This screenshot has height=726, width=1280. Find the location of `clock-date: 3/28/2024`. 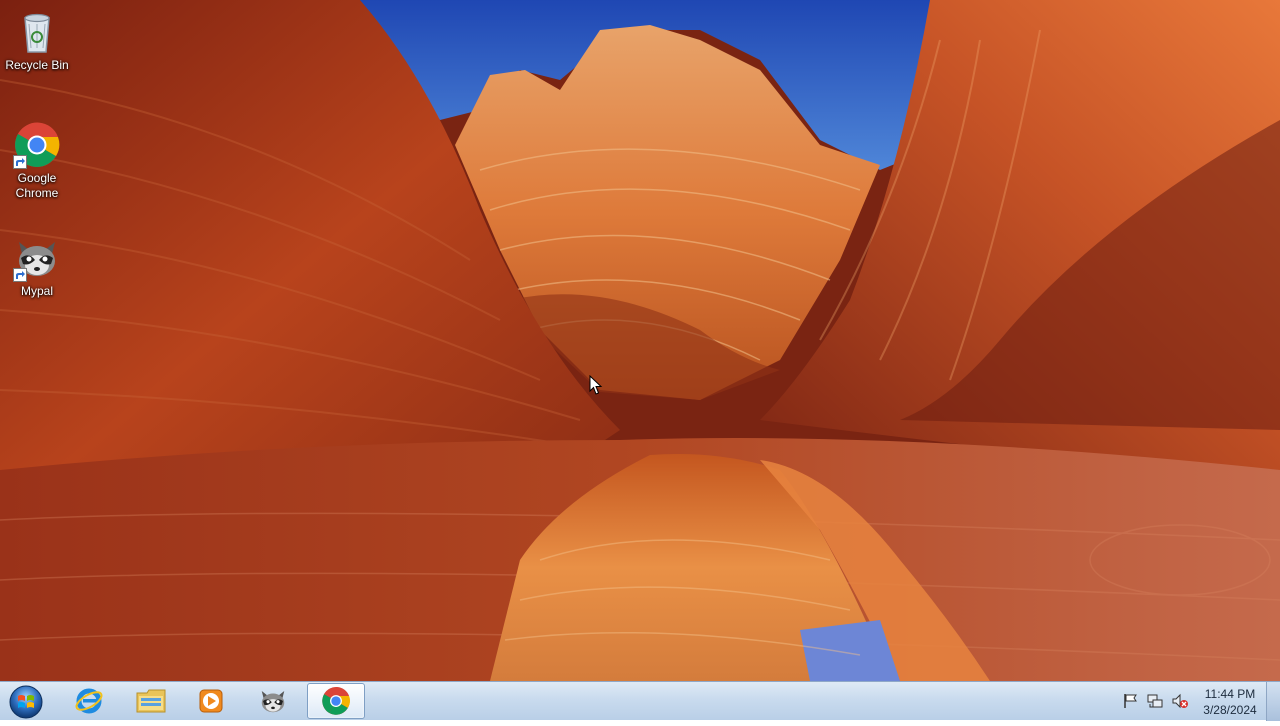

clock-date: 3/28/2024 is located at coordinates (1230, 710).